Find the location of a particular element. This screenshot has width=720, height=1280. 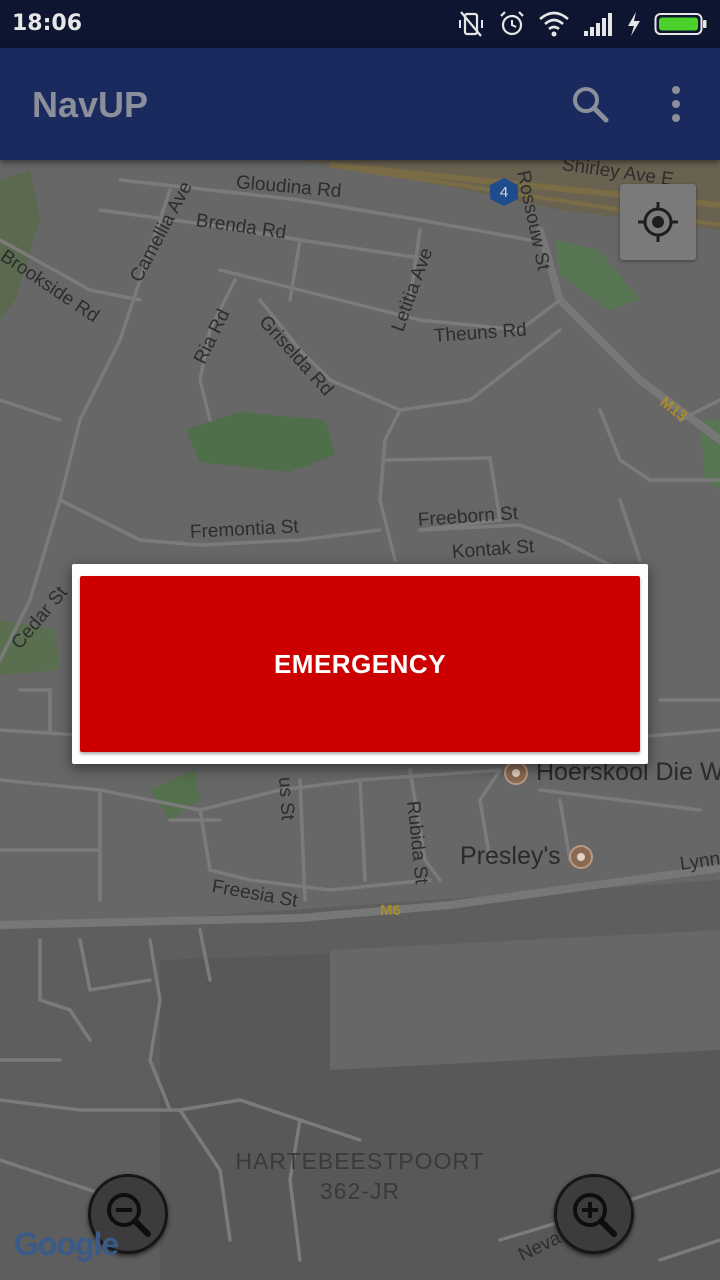

poi-label: Presley's is located at coordinates (510, 856).